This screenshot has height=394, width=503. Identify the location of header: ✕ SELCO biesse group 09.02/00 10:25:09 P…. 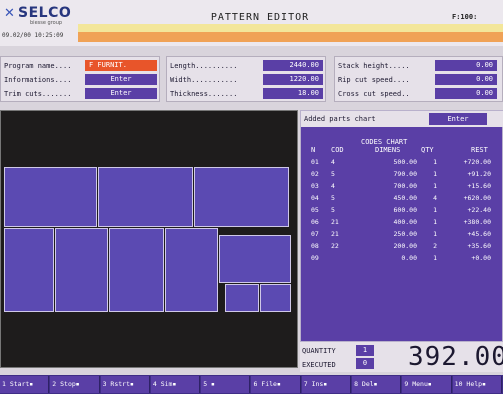
(251, 23).